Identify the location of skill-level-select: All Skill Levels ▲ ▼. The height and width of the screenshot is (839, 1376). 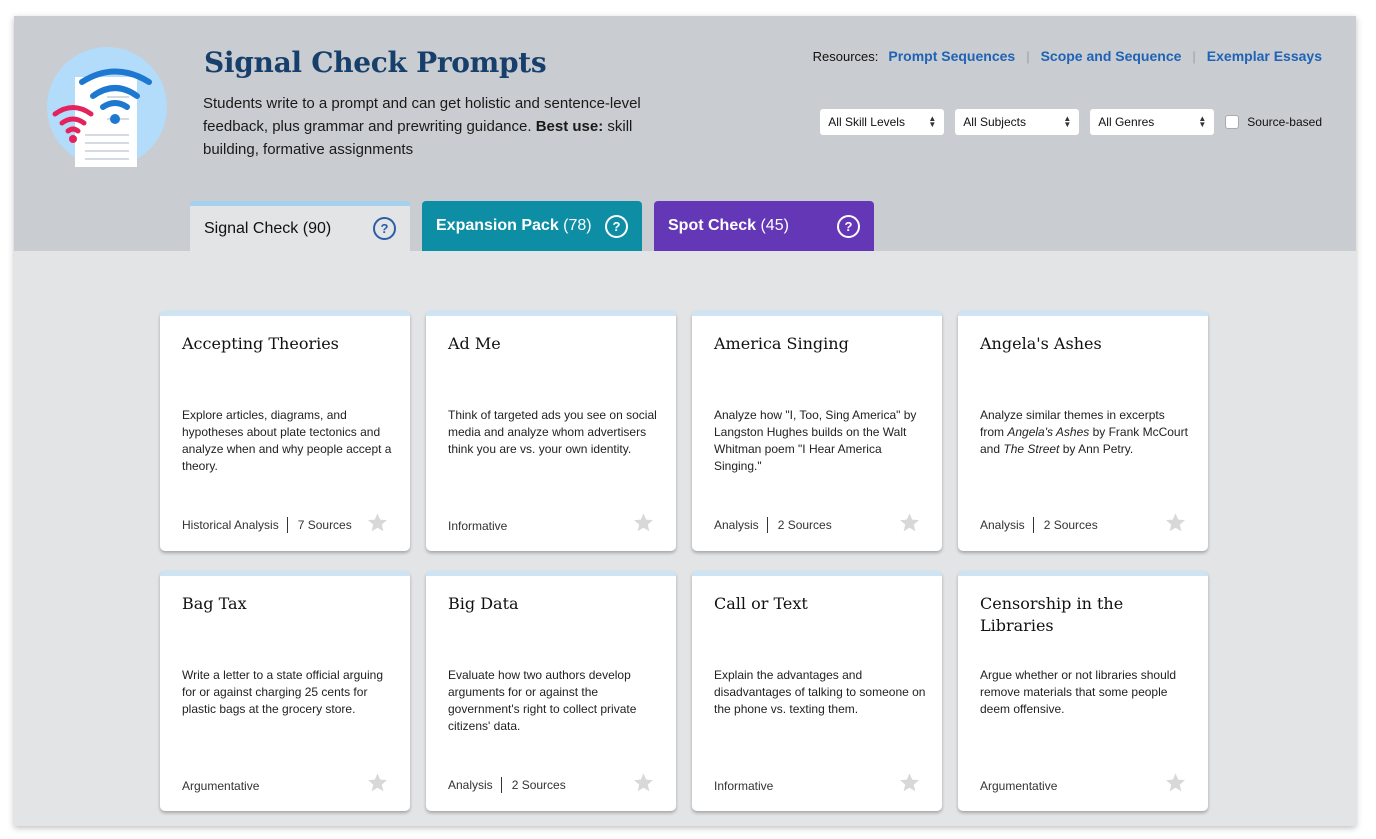
(882, 122).